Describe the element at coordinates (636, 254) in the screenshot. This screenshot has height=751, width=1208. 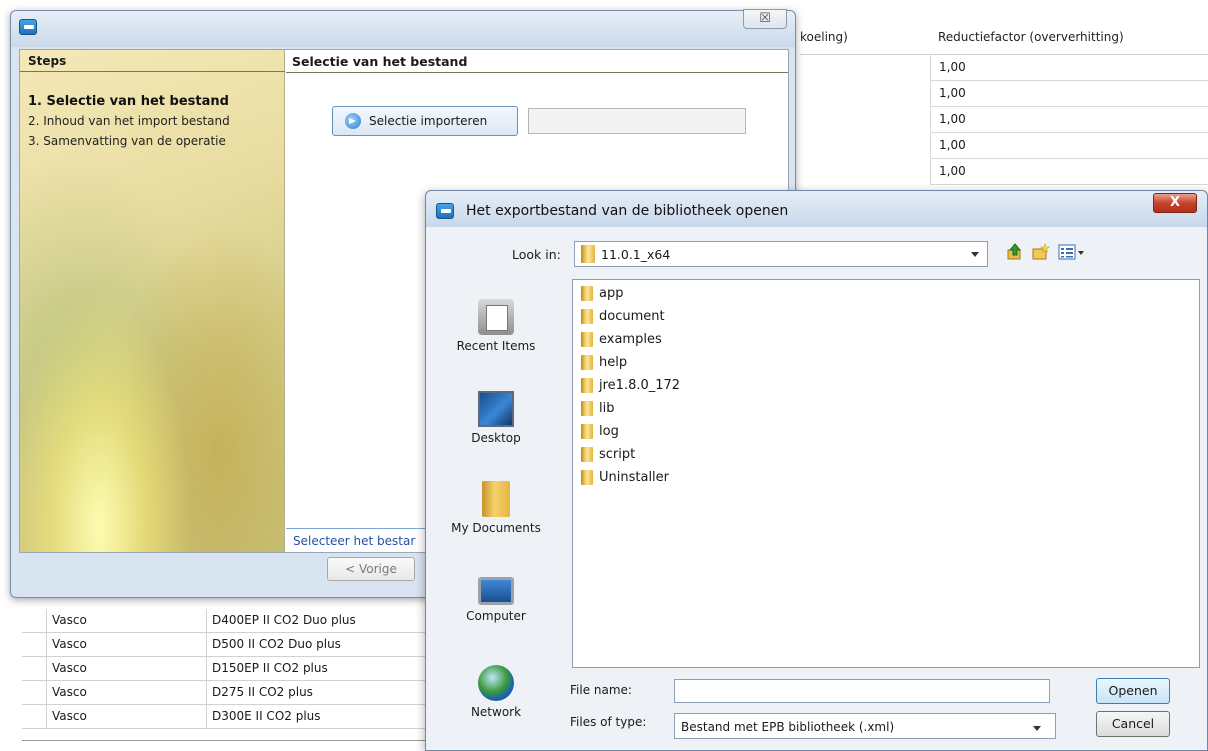
I see `look-in-value: 11.0.1_x64` at that location.